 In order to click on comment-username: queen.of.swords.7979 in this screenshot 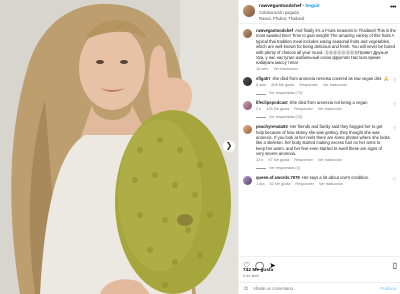, I will do `click(278, 177)`.